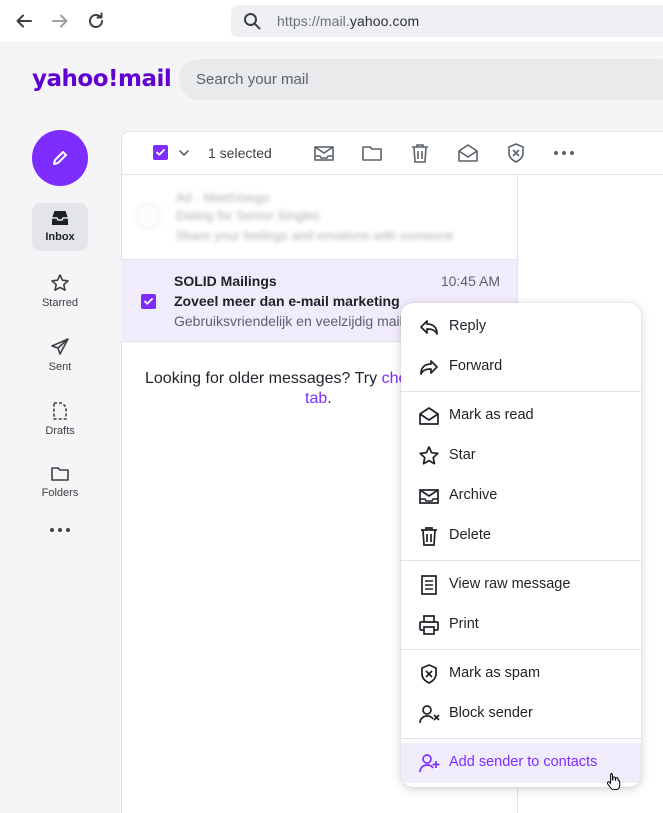 The width and height of the screenshot is (663, 813). What do you see at coordinates (523, 762) in the screenshot?
I see `menu-item-label: Add sender to contacts` at bounding box center [523, 762].